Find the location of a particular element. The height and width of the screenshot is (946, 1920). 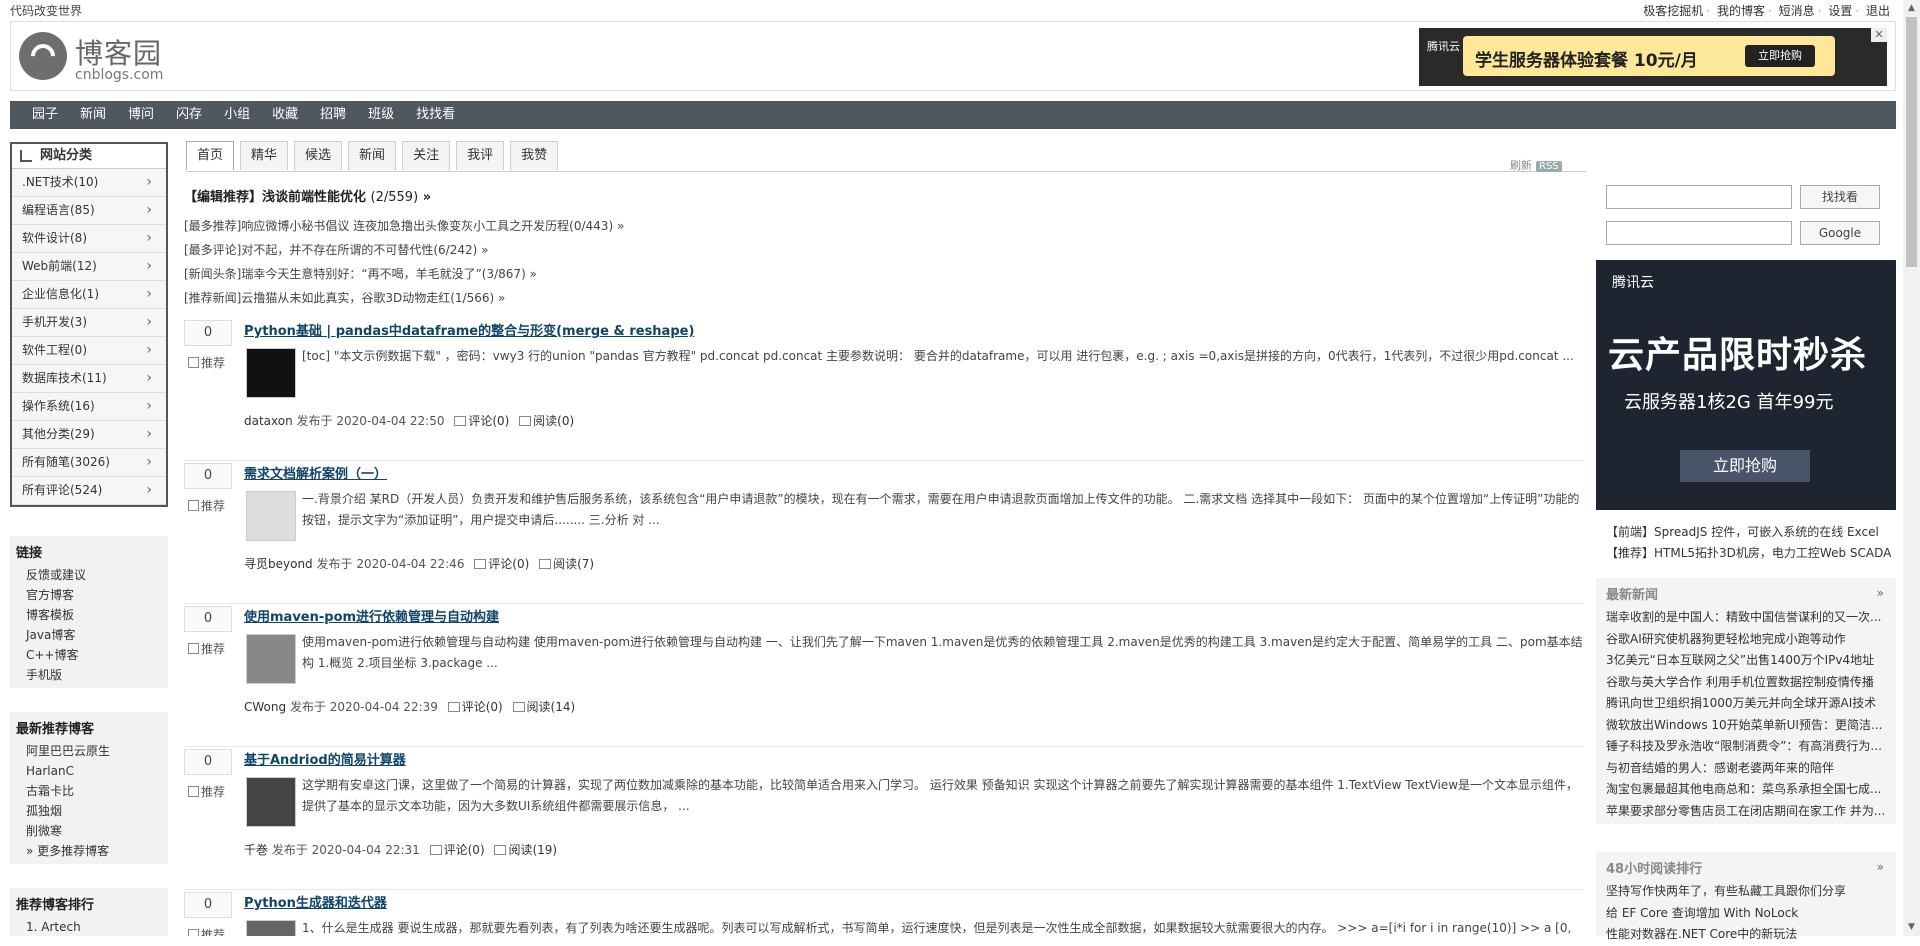

category-item: 所有评论(524) › is located at coordinates (89, 491).